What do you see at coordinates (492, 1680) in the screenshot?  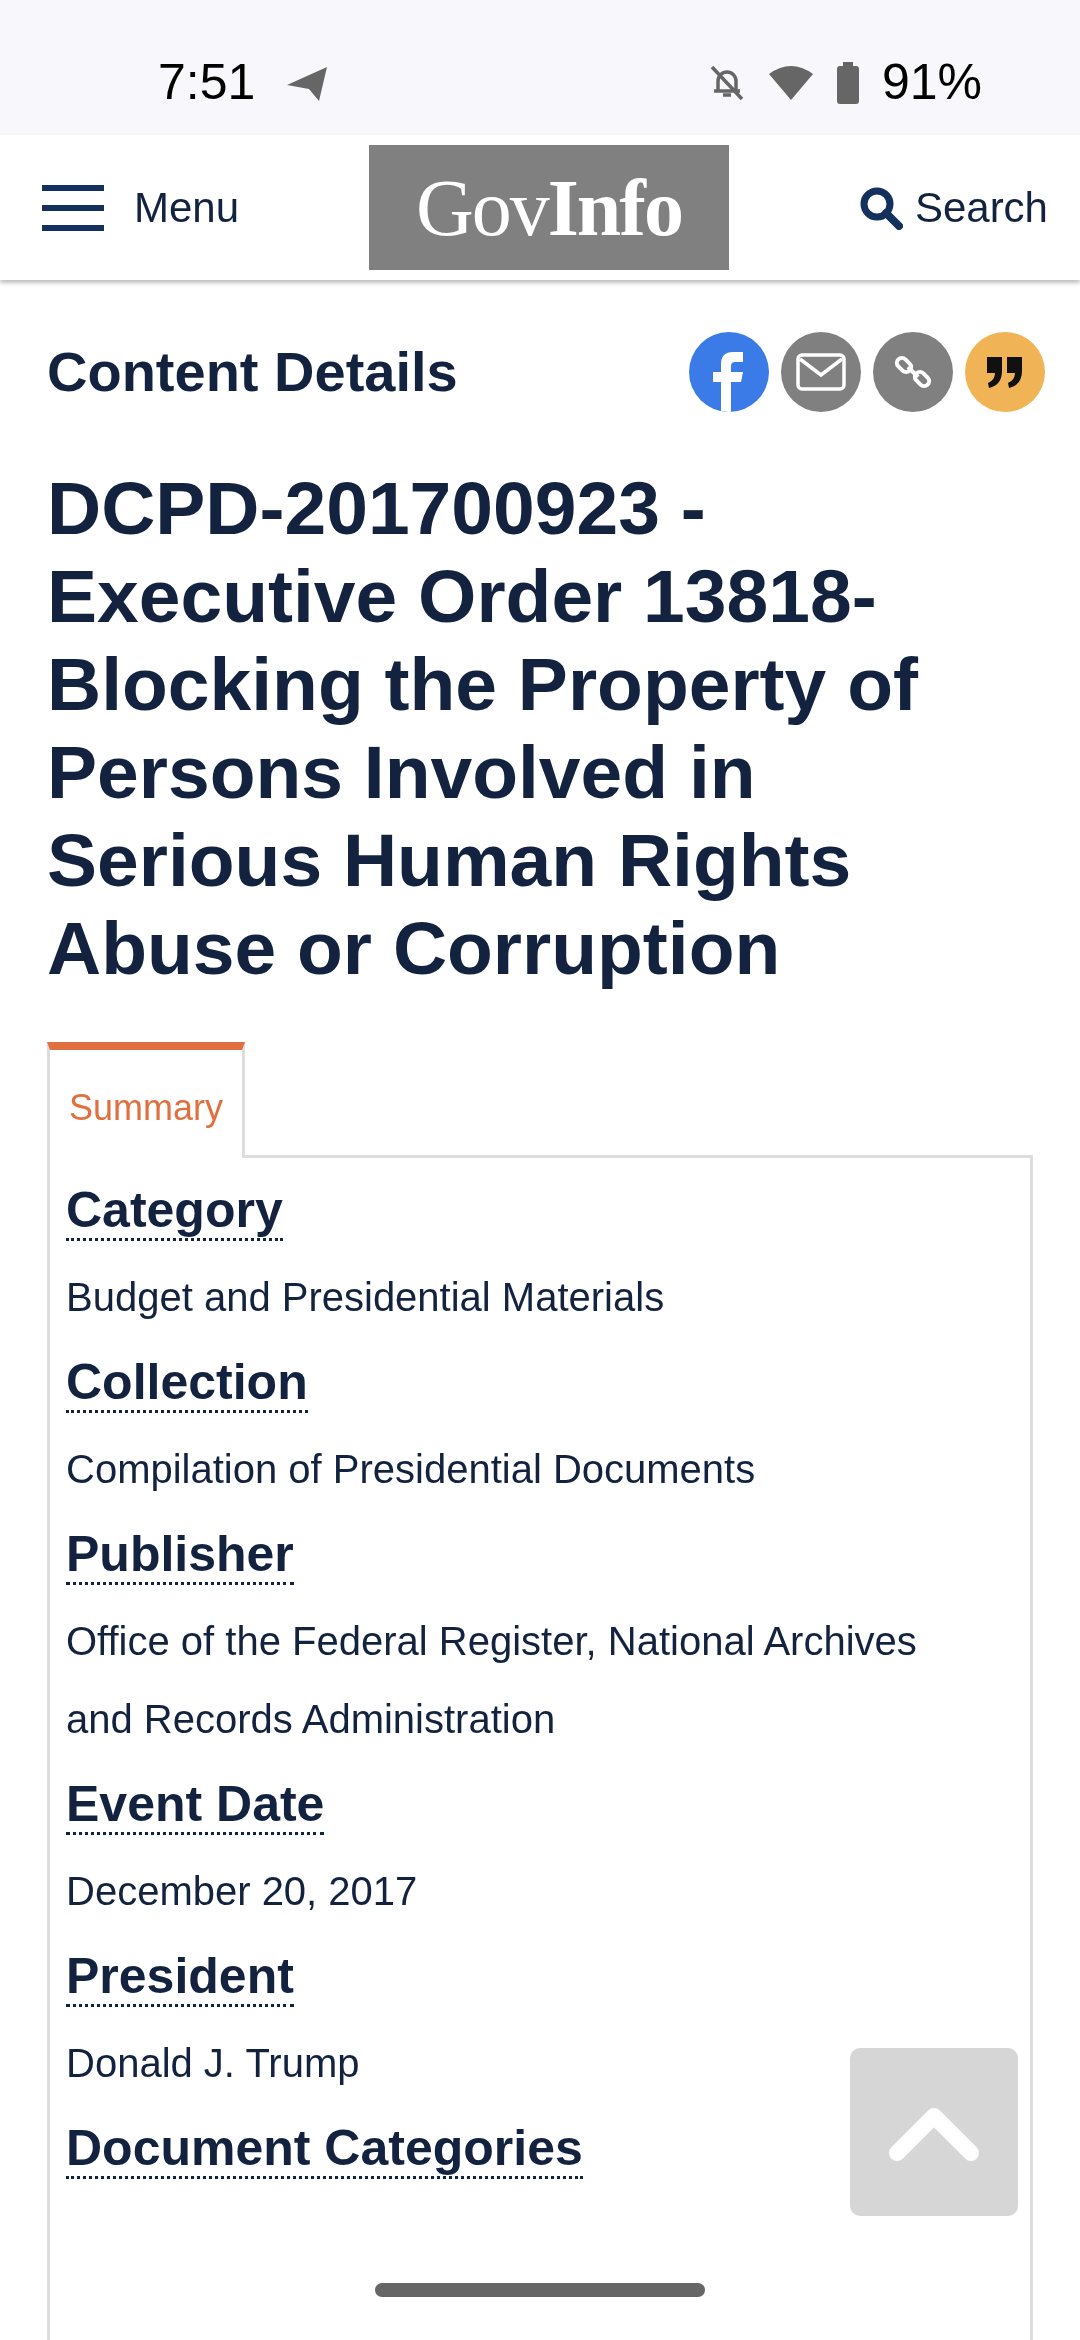 I see `field-value: Office of the Federal Register, National Archives and Records Administration` at bounding box center [492, 1680].